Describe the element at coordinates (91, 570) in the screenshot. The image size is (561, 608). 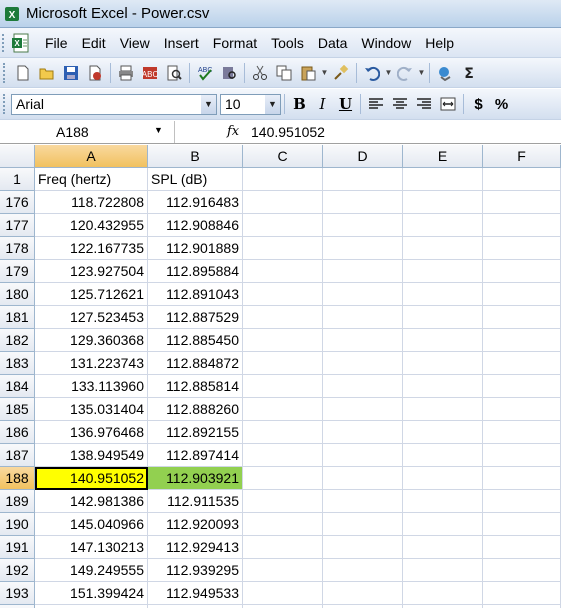
I see `cell-a: 149.249555` at that location.